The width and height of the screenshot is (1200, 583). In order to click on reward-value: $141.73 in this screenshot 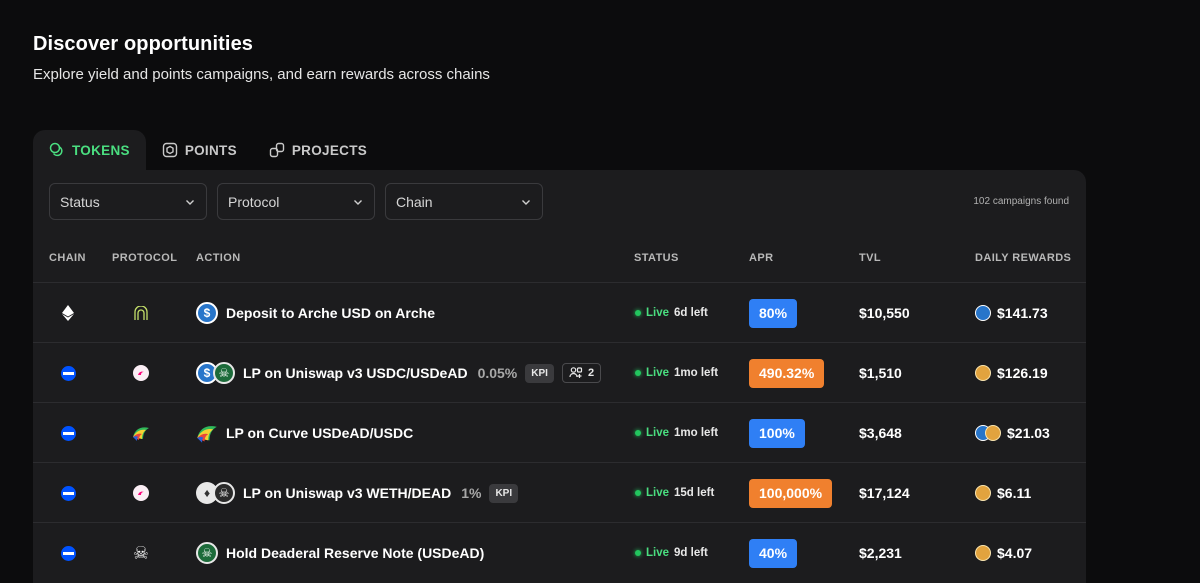, I will do `click(1022, 313)`.